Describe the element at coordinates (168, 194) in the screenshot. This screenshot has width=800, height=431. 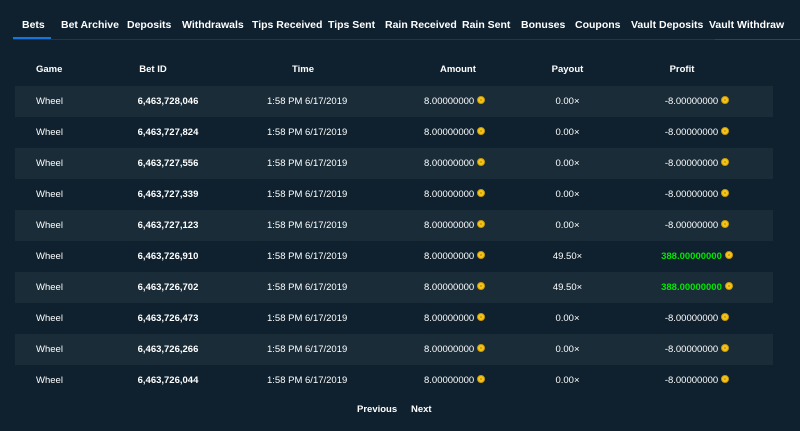
I see `cell-bet-id: 6,463,727,339` at that location.